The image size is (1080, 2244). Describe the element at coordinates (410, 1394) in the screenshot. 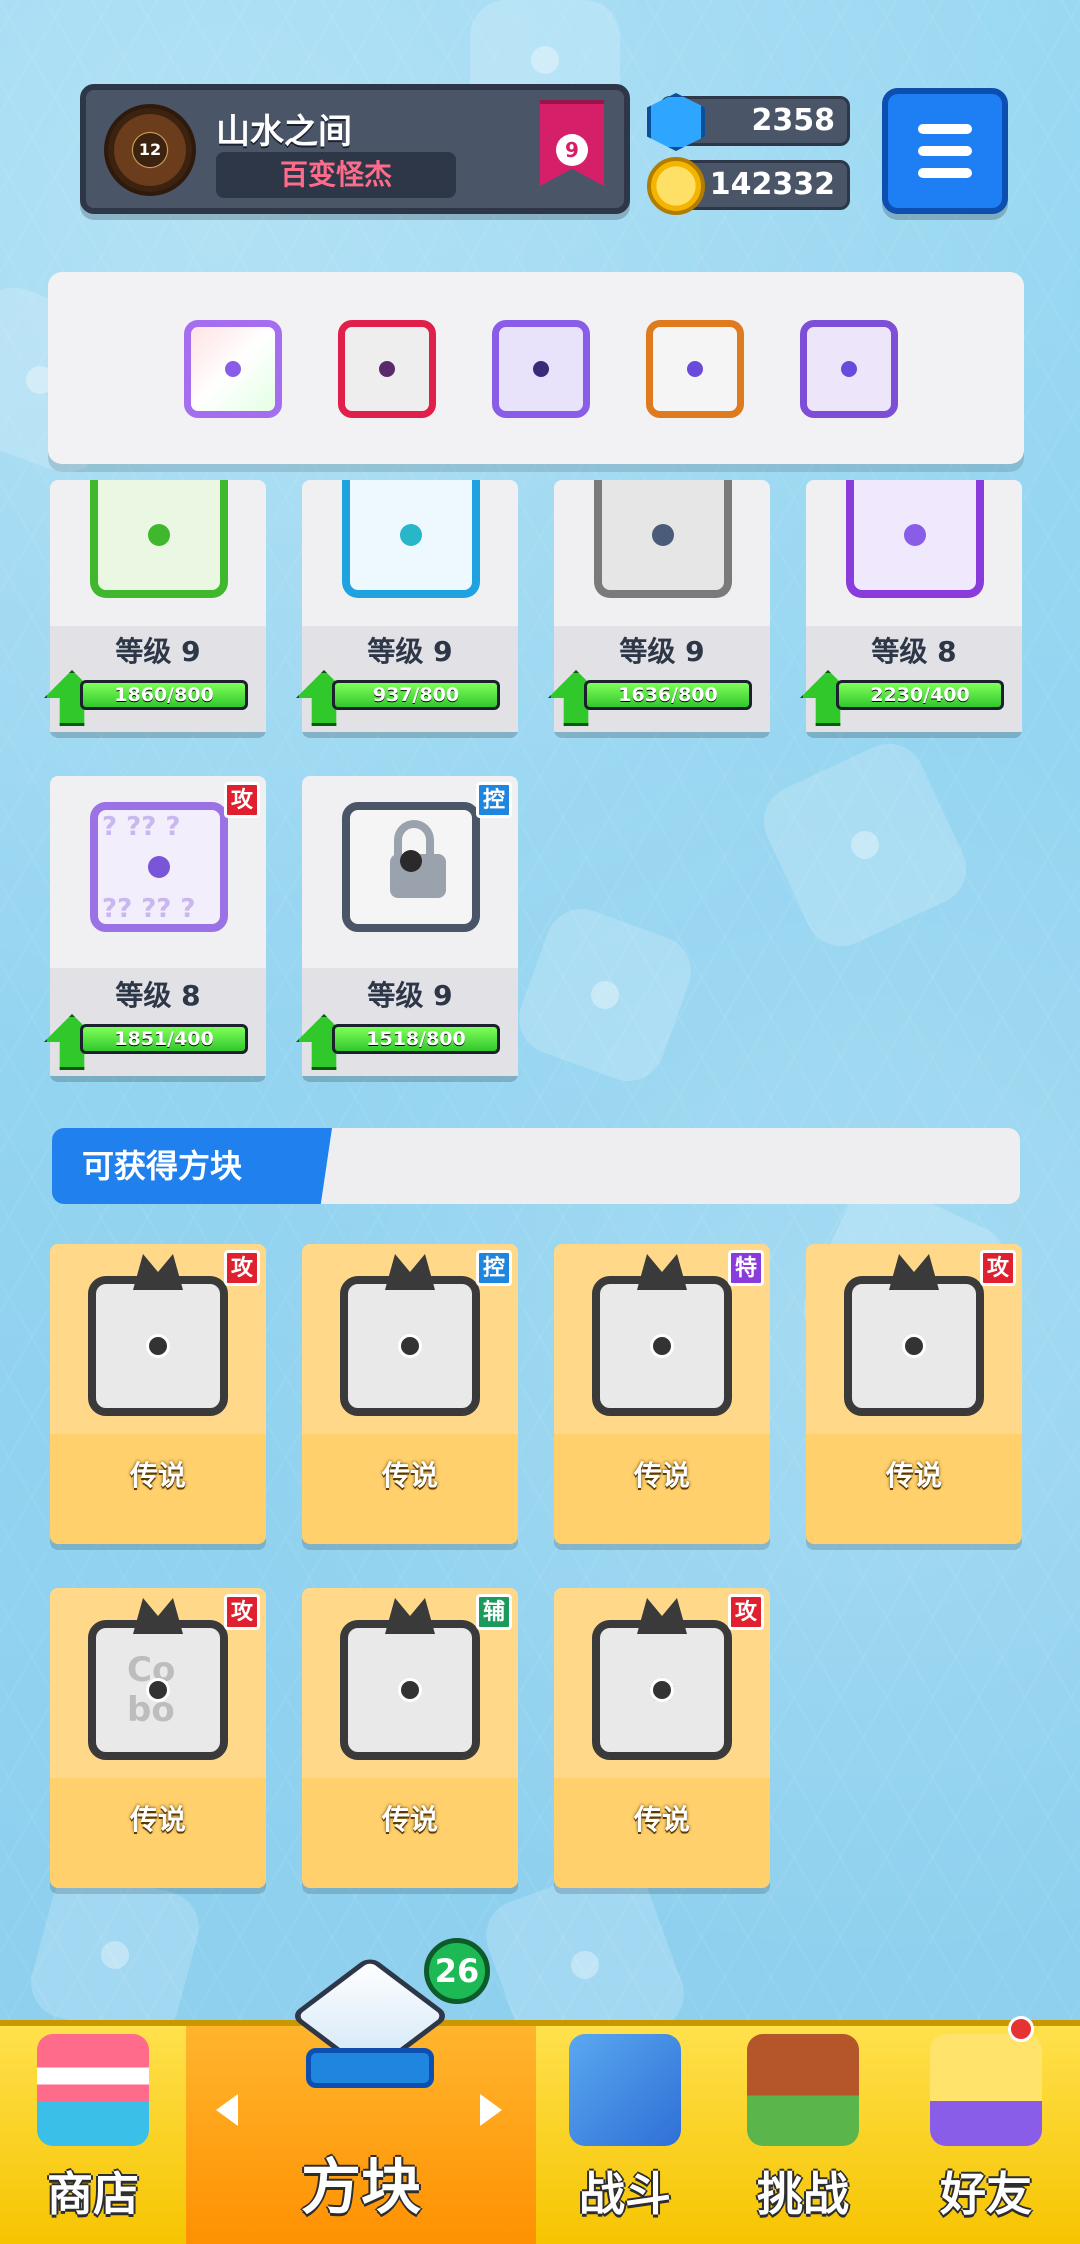

I see `legend-dice-card: 控 传说` at that location.